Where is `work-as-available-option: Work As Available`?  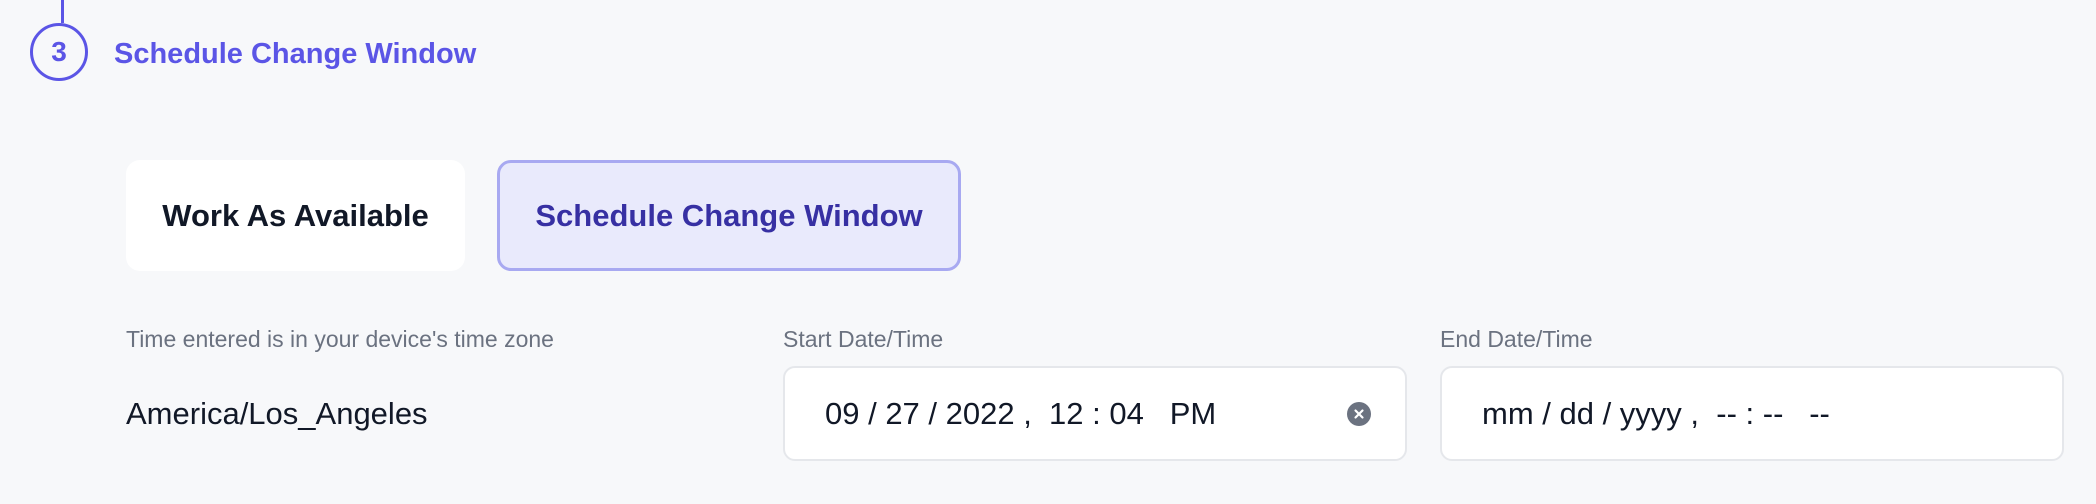 work-as-available-option: Work As Available is located at coordinates (295, 215).